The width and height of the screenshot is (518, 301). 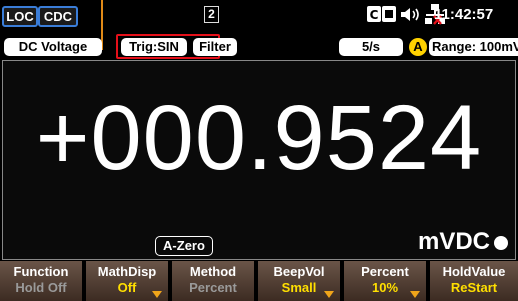 I want to click on softkey-label: BeepVol, so click(x=299, y=271).